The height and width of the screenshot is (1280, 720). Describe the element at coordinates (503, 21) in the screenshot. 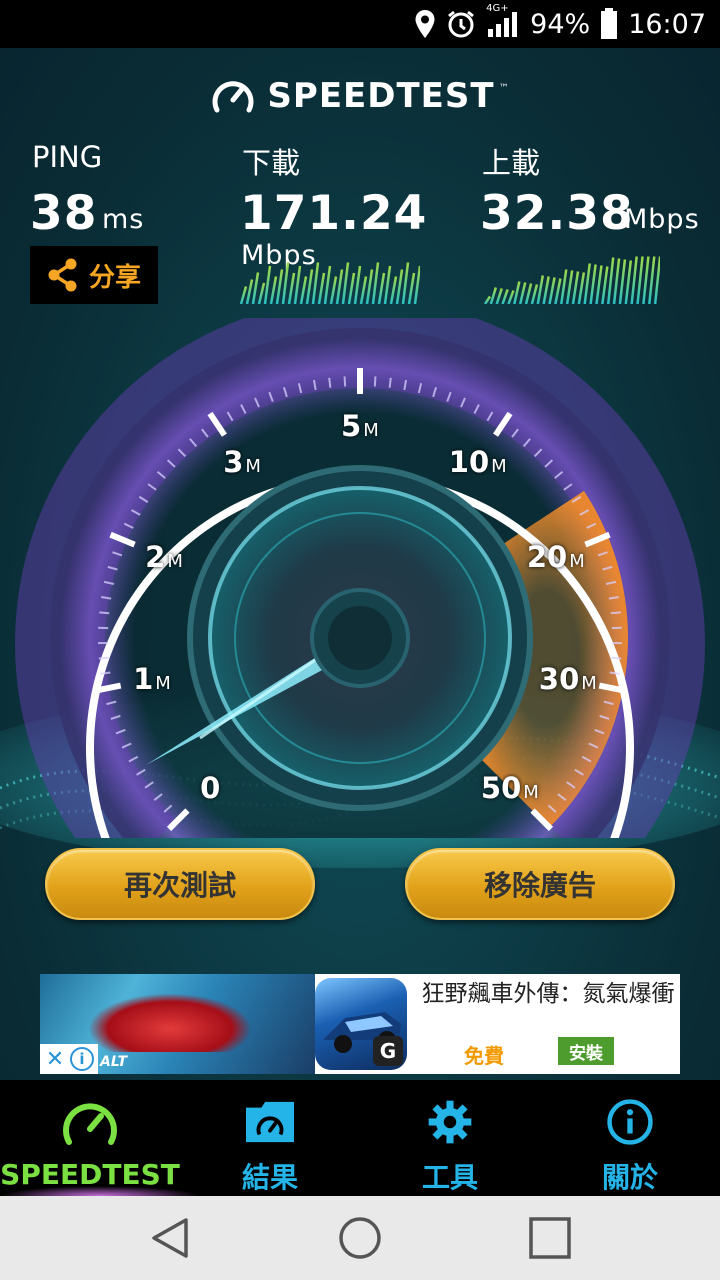

I see `signal-icon: 4G+` at that location.